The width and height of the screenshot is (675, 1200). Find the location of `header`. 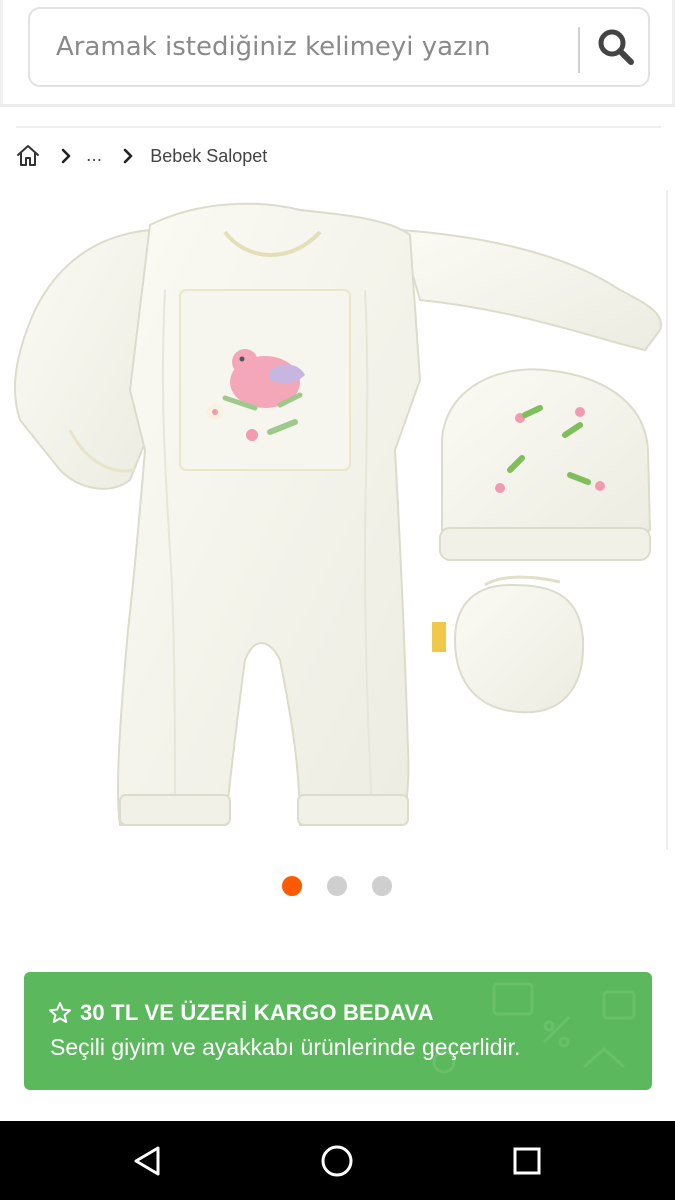

header is located at coordinates (337, 53).